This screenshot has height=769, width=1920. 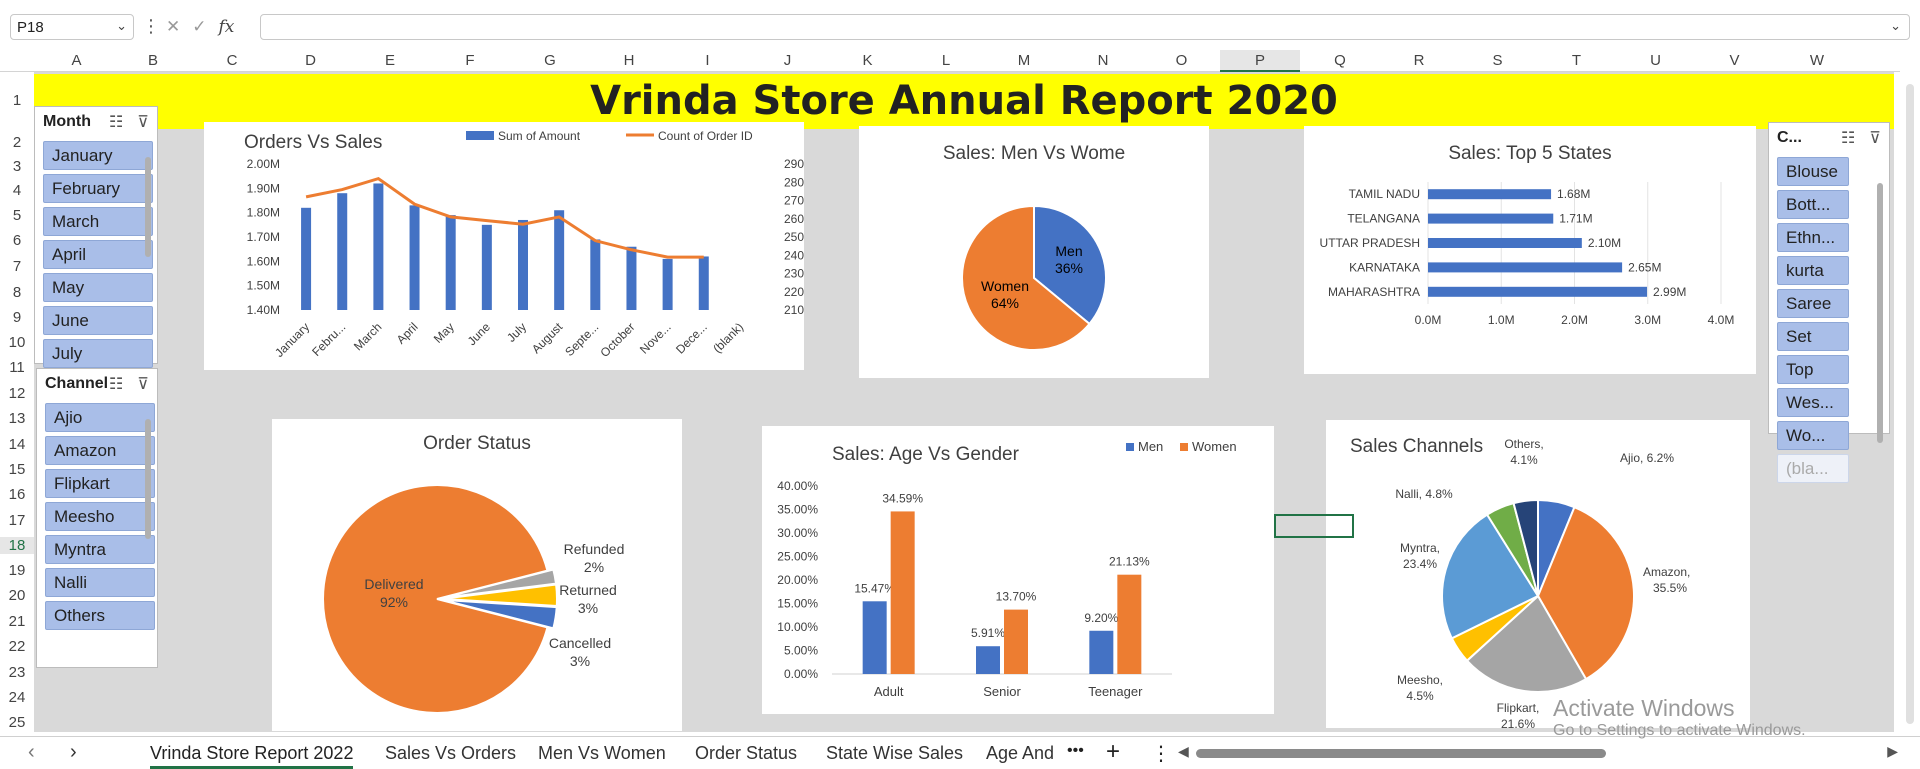 I want to click on row-header-20: 20, so click(x=17, y=595).